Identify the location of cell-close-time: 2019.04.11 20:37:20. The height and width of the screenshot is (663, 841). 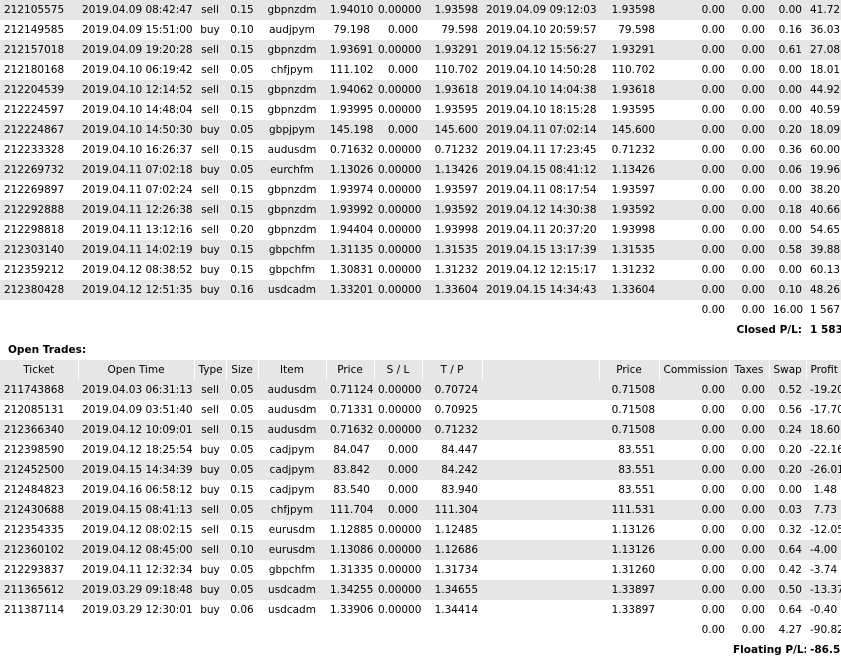
(541, 230).